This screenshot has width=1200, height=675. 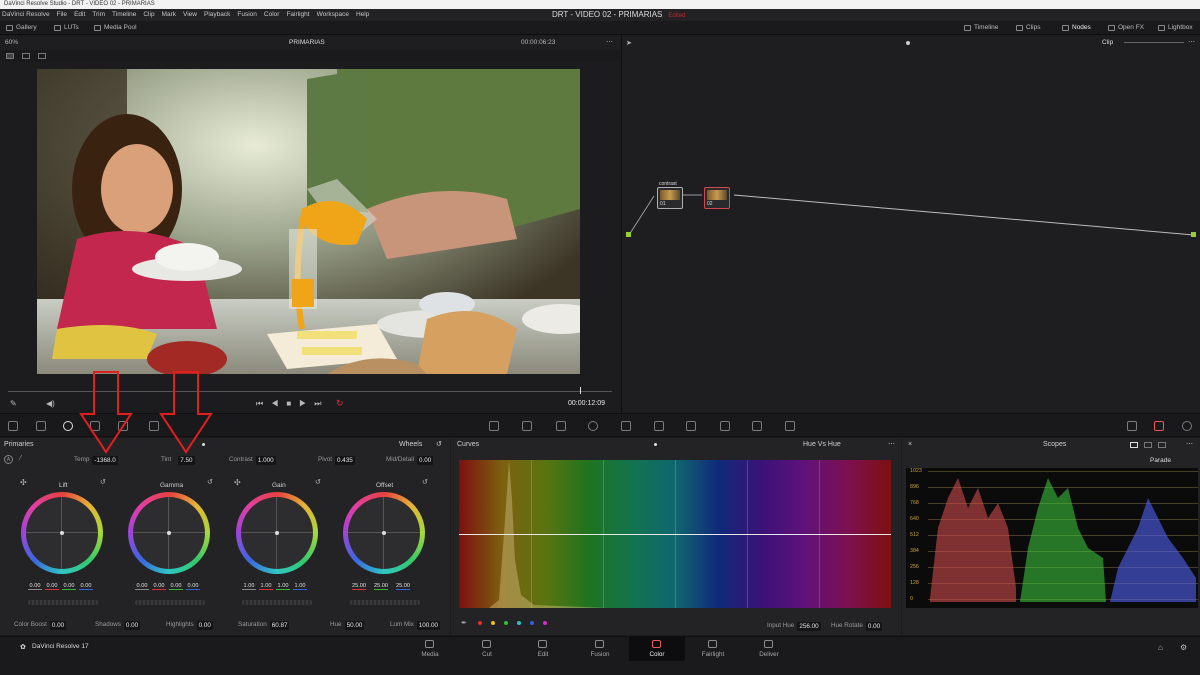 What do you see at coordinates (347, 625) in the screenshot?
I see `hue-control: Hue 50.00` at bounding box center [347, 625].